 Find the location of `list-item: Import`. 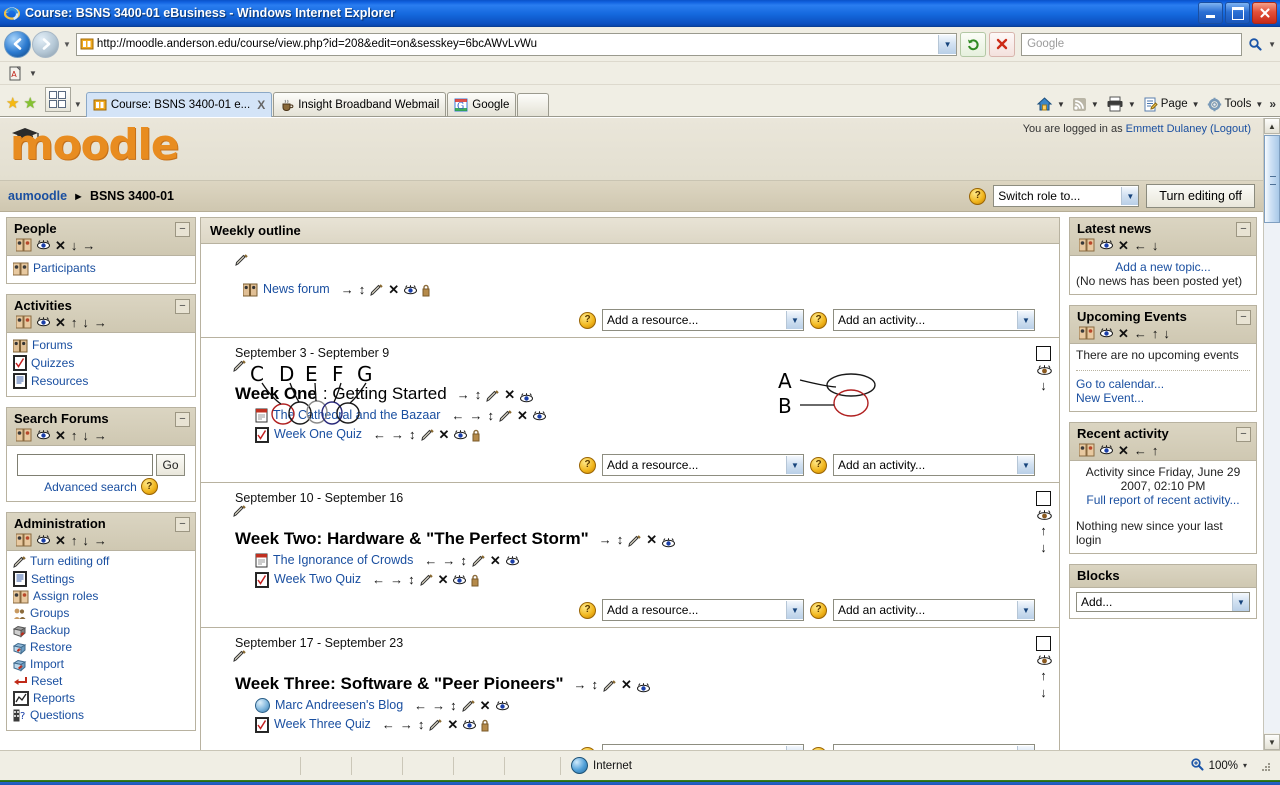

list-item: Import is located at coordinates (100, 664).